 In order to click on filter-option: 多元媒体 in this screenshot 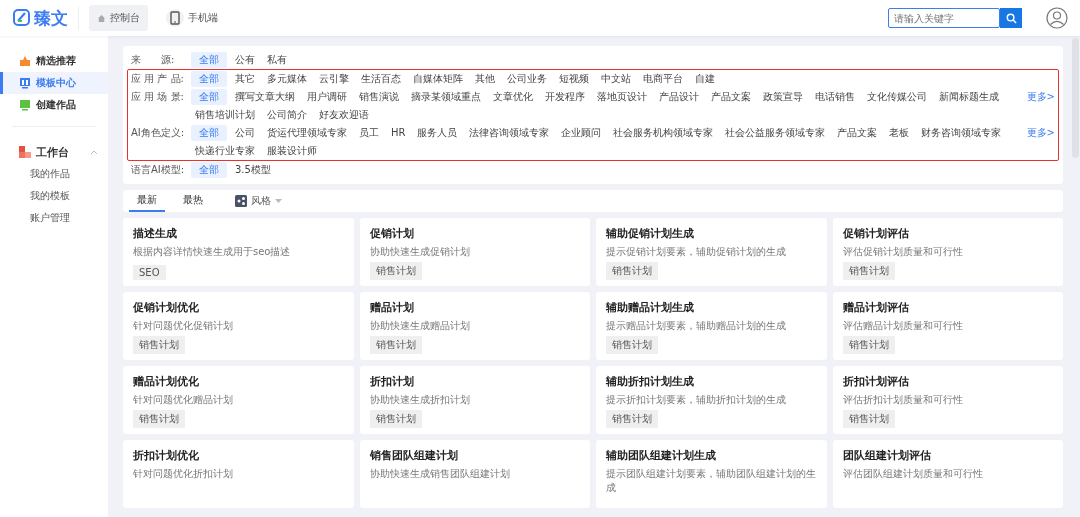, I will do `click(287, 79)`.